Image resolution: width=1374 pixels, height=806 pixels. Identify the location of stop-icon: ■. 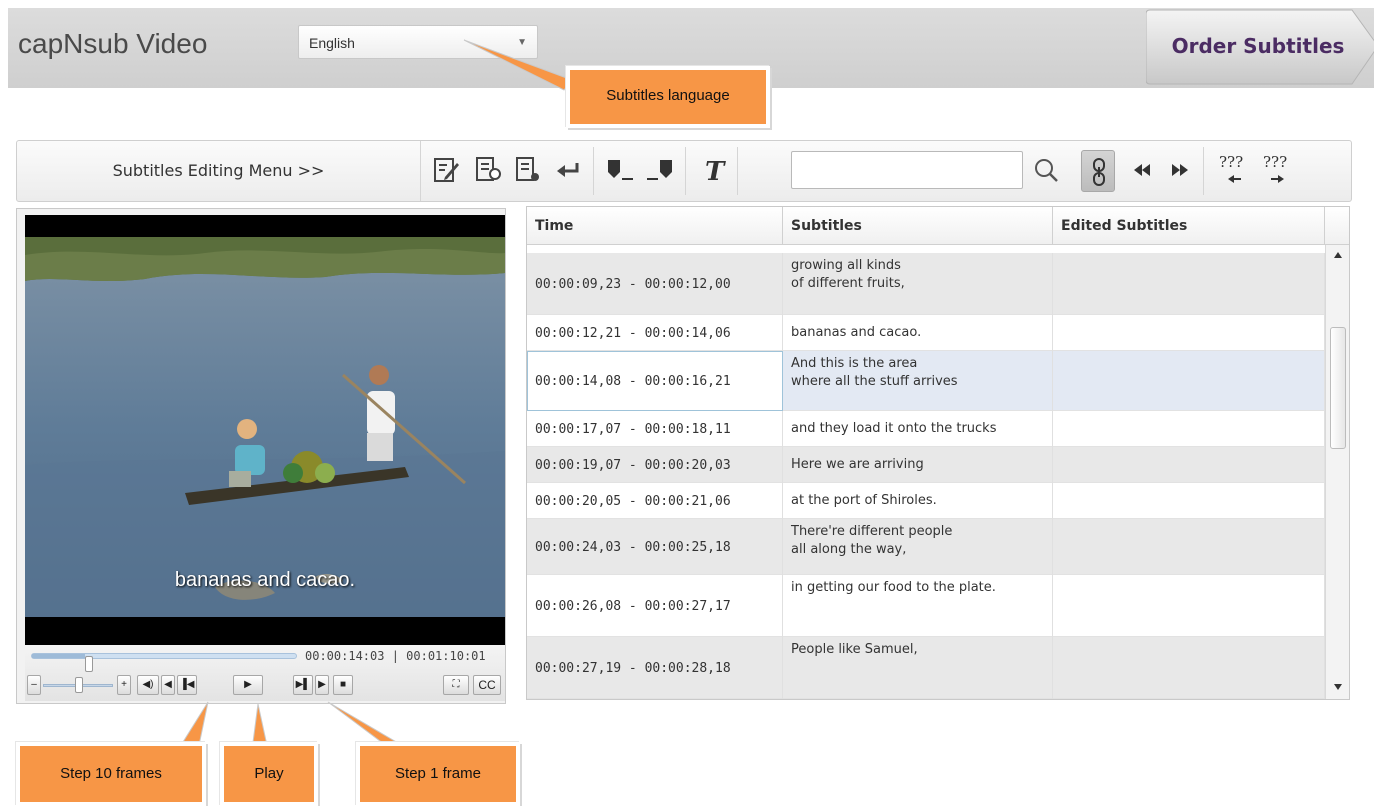
(343, 684).